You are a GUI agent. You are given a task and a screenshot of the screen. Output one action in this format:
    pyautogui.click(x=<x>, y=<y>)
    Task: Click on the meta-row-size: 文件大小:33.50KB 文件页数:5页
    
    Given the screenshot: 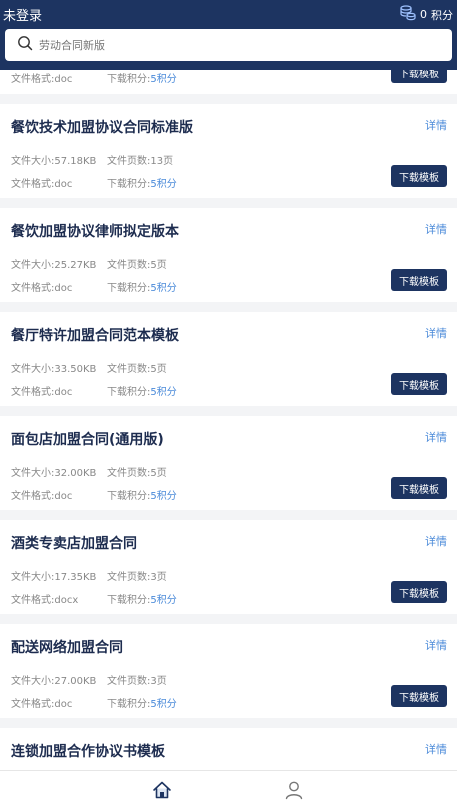 What is the action you would take?
    pyautogui.click(x=89, y=367)
    